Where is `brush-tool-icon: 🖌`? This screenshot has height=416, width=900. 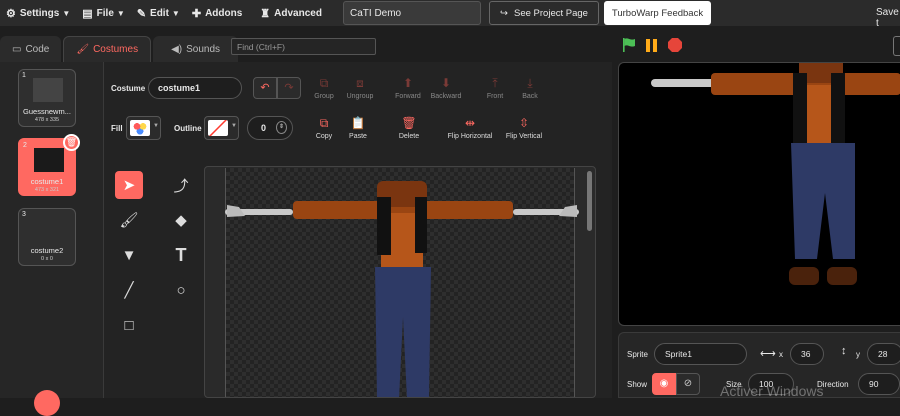
brush-tool-icon: 🖌 is located at coordinates (129, 220).